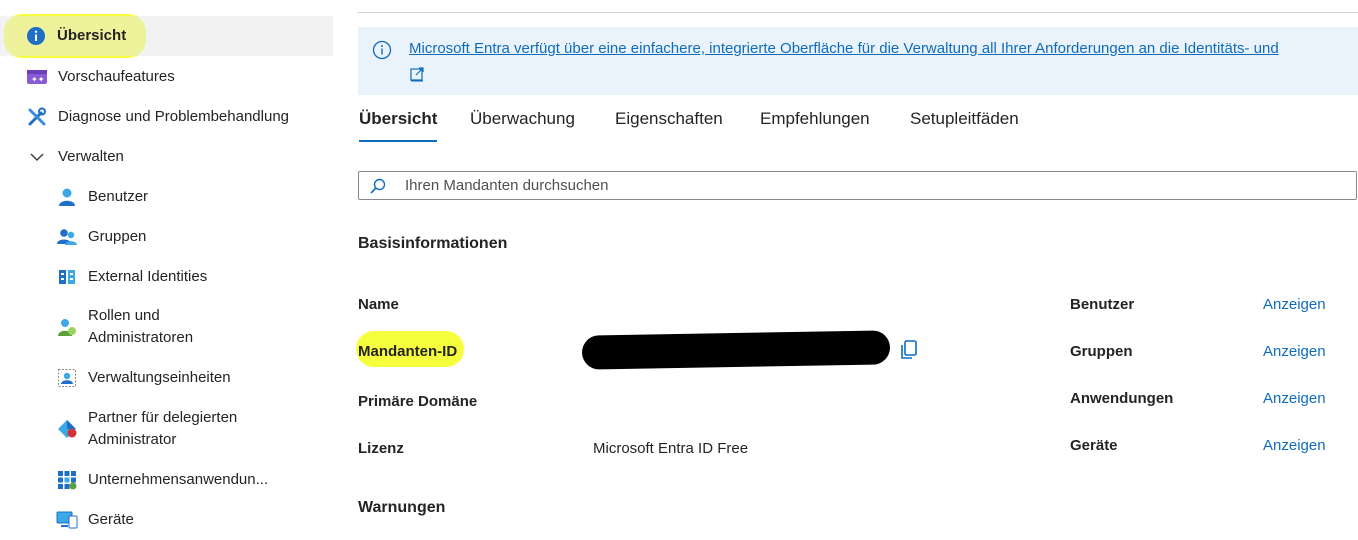 This screenshot has width=1358, height=540. Describe the element at coordinates (132, 439) in the screenshot. I see `sidebar-item-label-line2: Administrator` at that location.